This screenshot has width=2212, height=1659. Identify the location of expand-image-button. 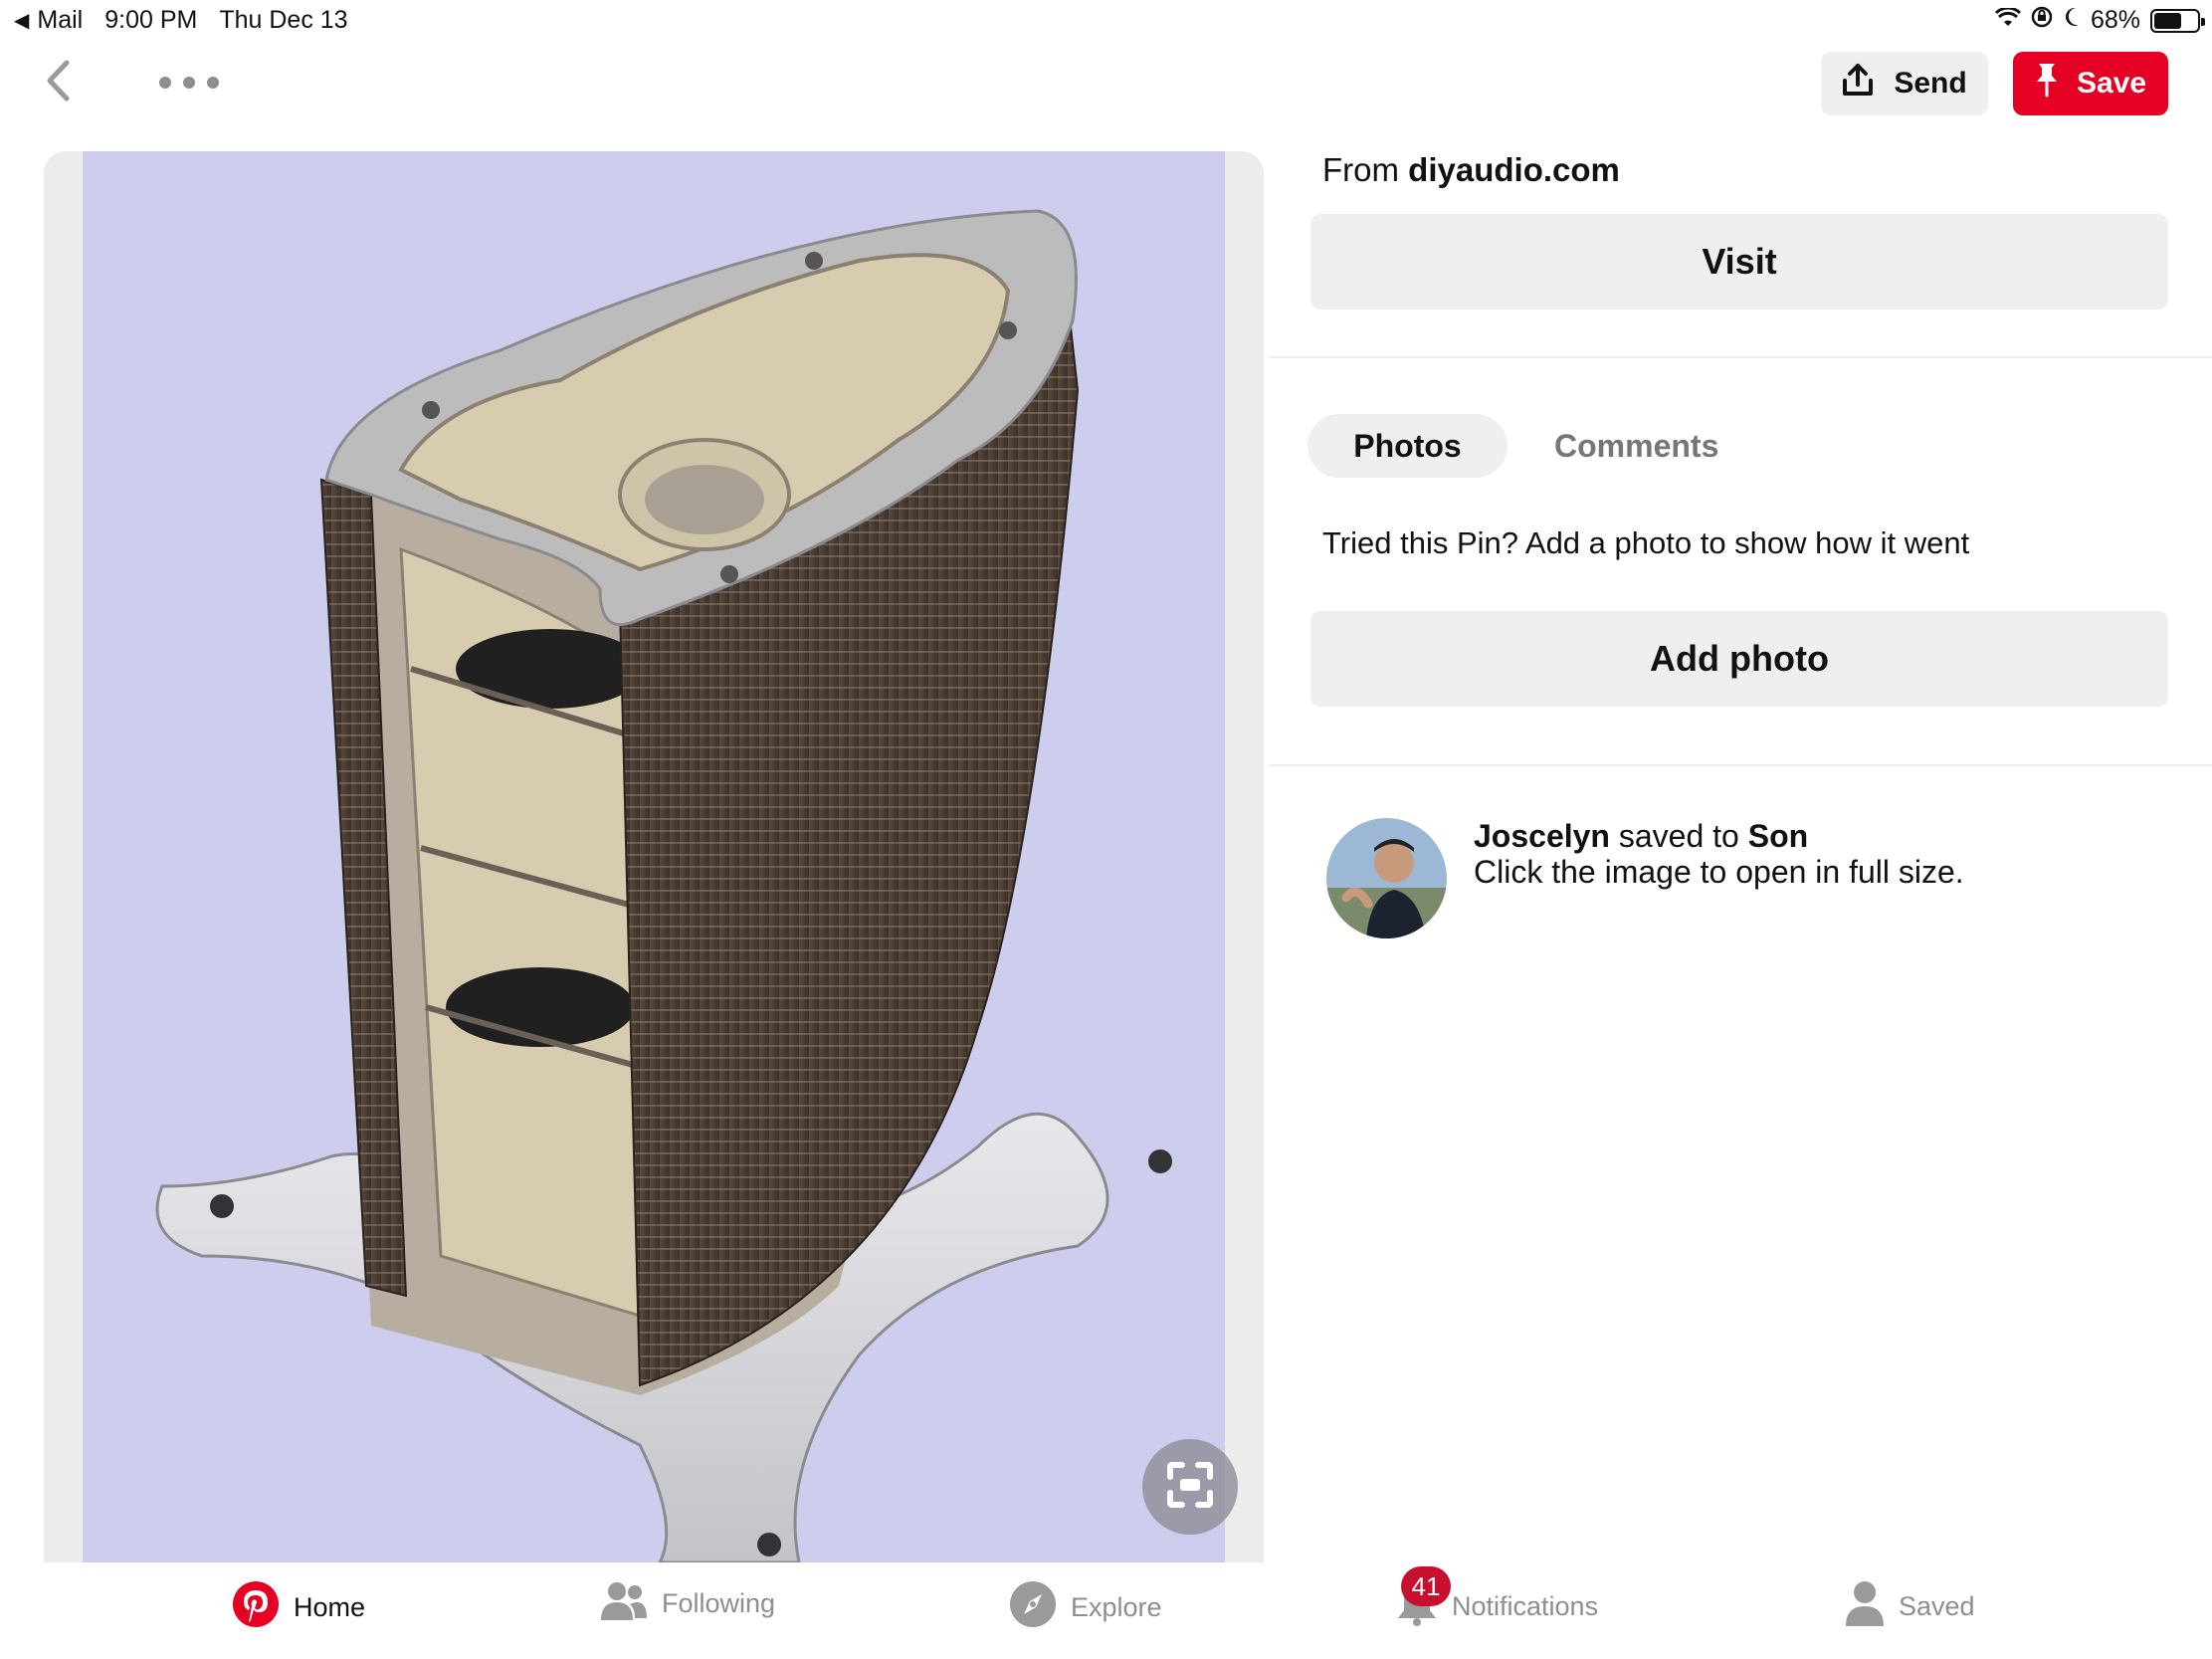
(1190, 1487).